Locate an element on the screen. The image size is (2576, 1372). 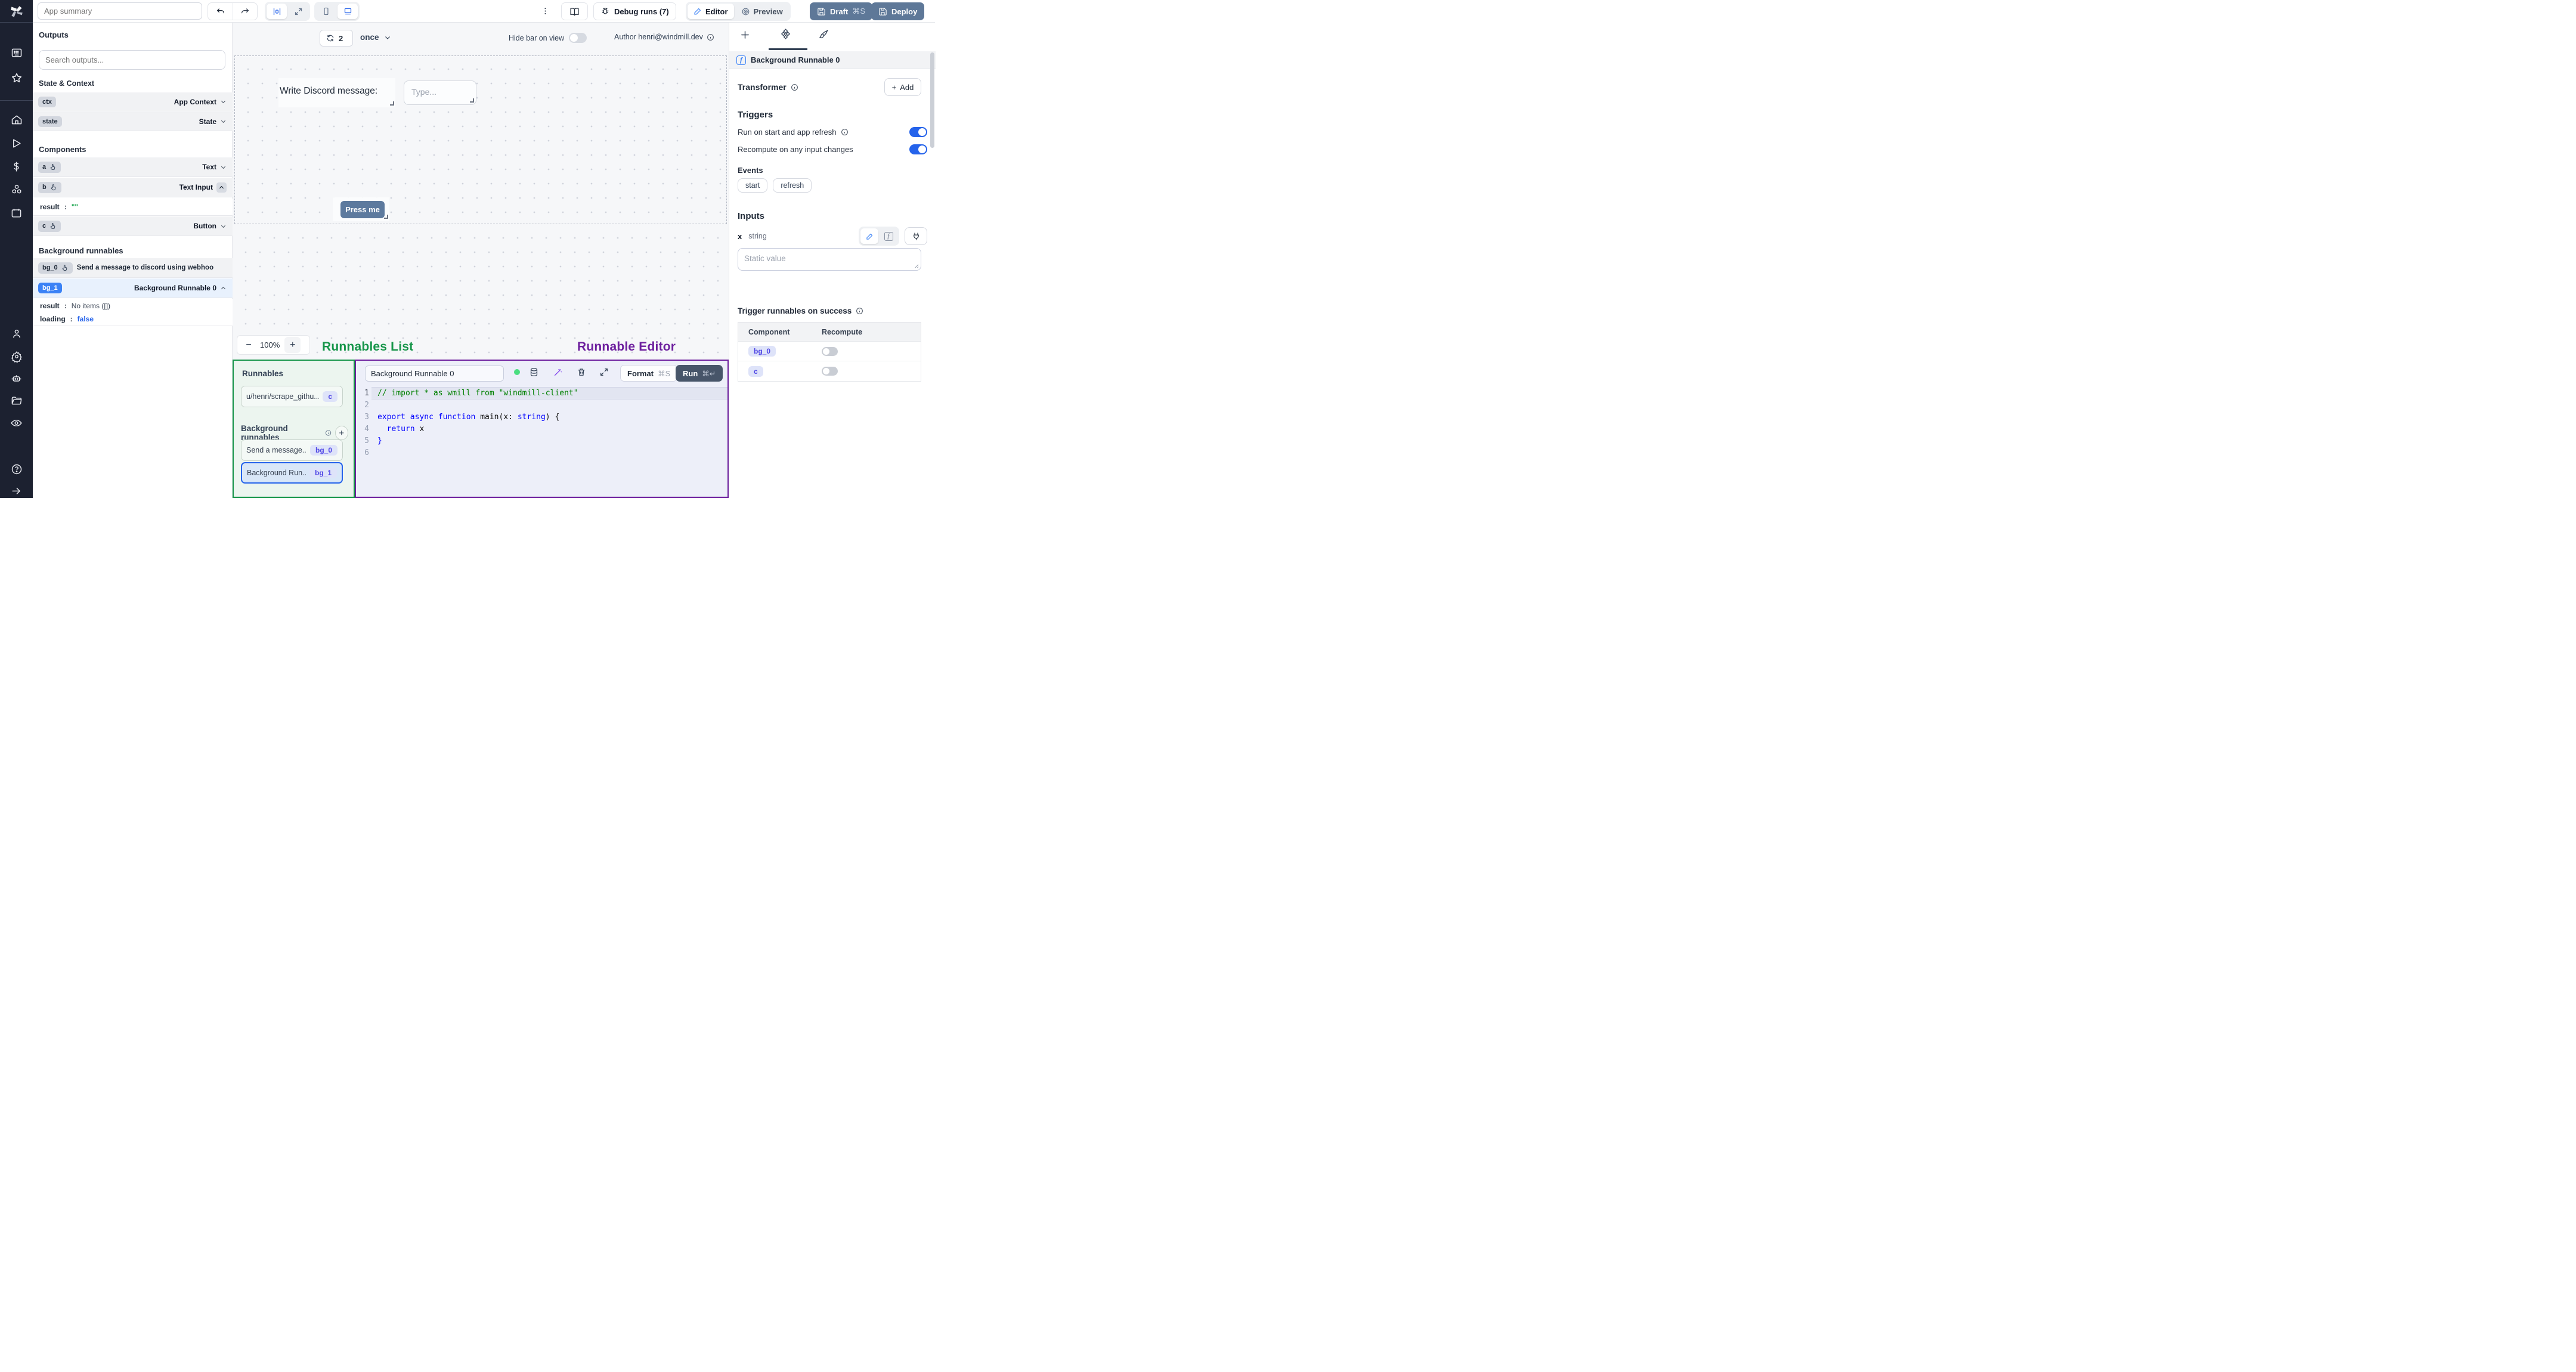
rail-help-icon is located at coordinates (16, 469).